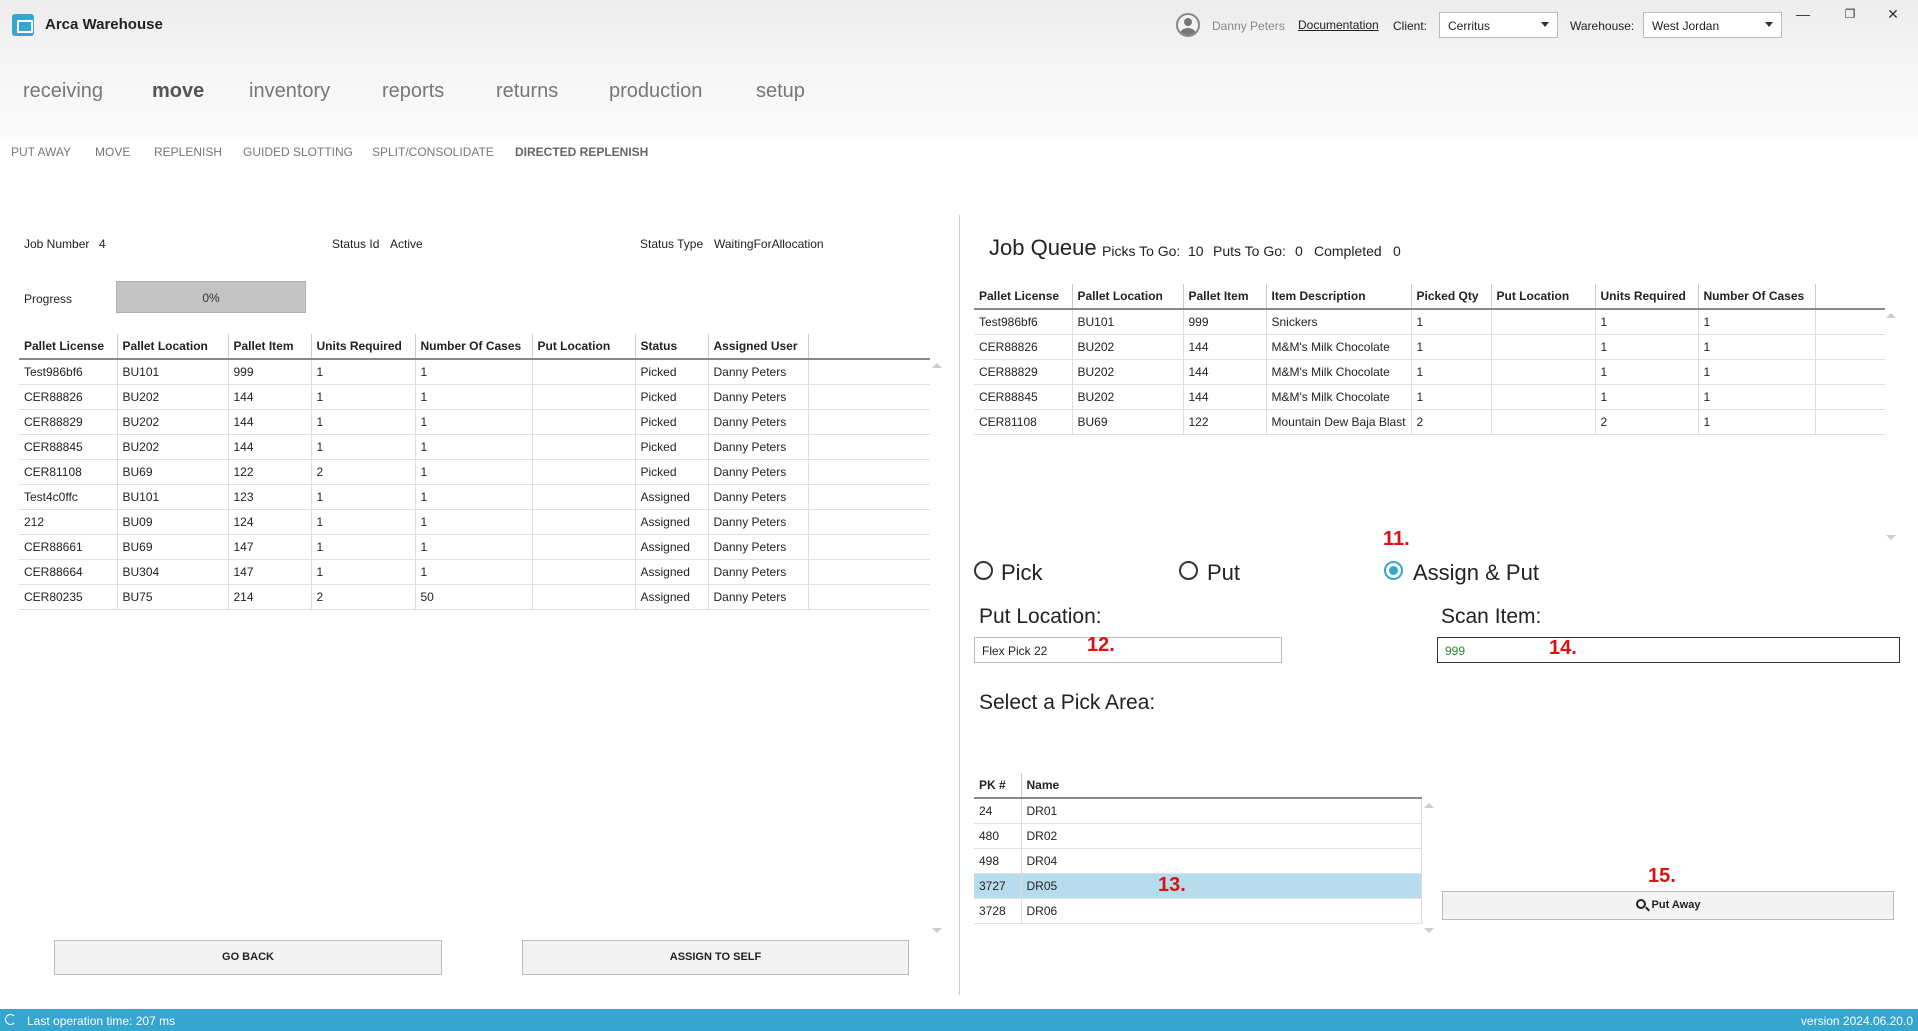  What do you see at coordinates (1429, 372) in the screenshot?
I see `table-row: CER88829 BU202 144 M&M's Milk Chocolate 1 1 1` at bounding box center [1429, 372].